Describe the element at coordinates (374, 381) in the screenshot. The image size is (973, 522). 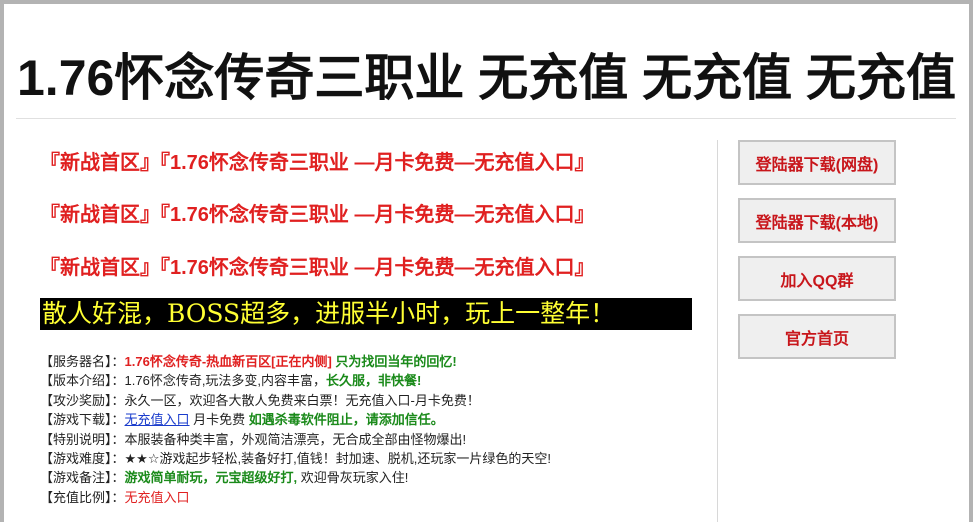
I see `info-value: 长久服，非快餐!` at that location.